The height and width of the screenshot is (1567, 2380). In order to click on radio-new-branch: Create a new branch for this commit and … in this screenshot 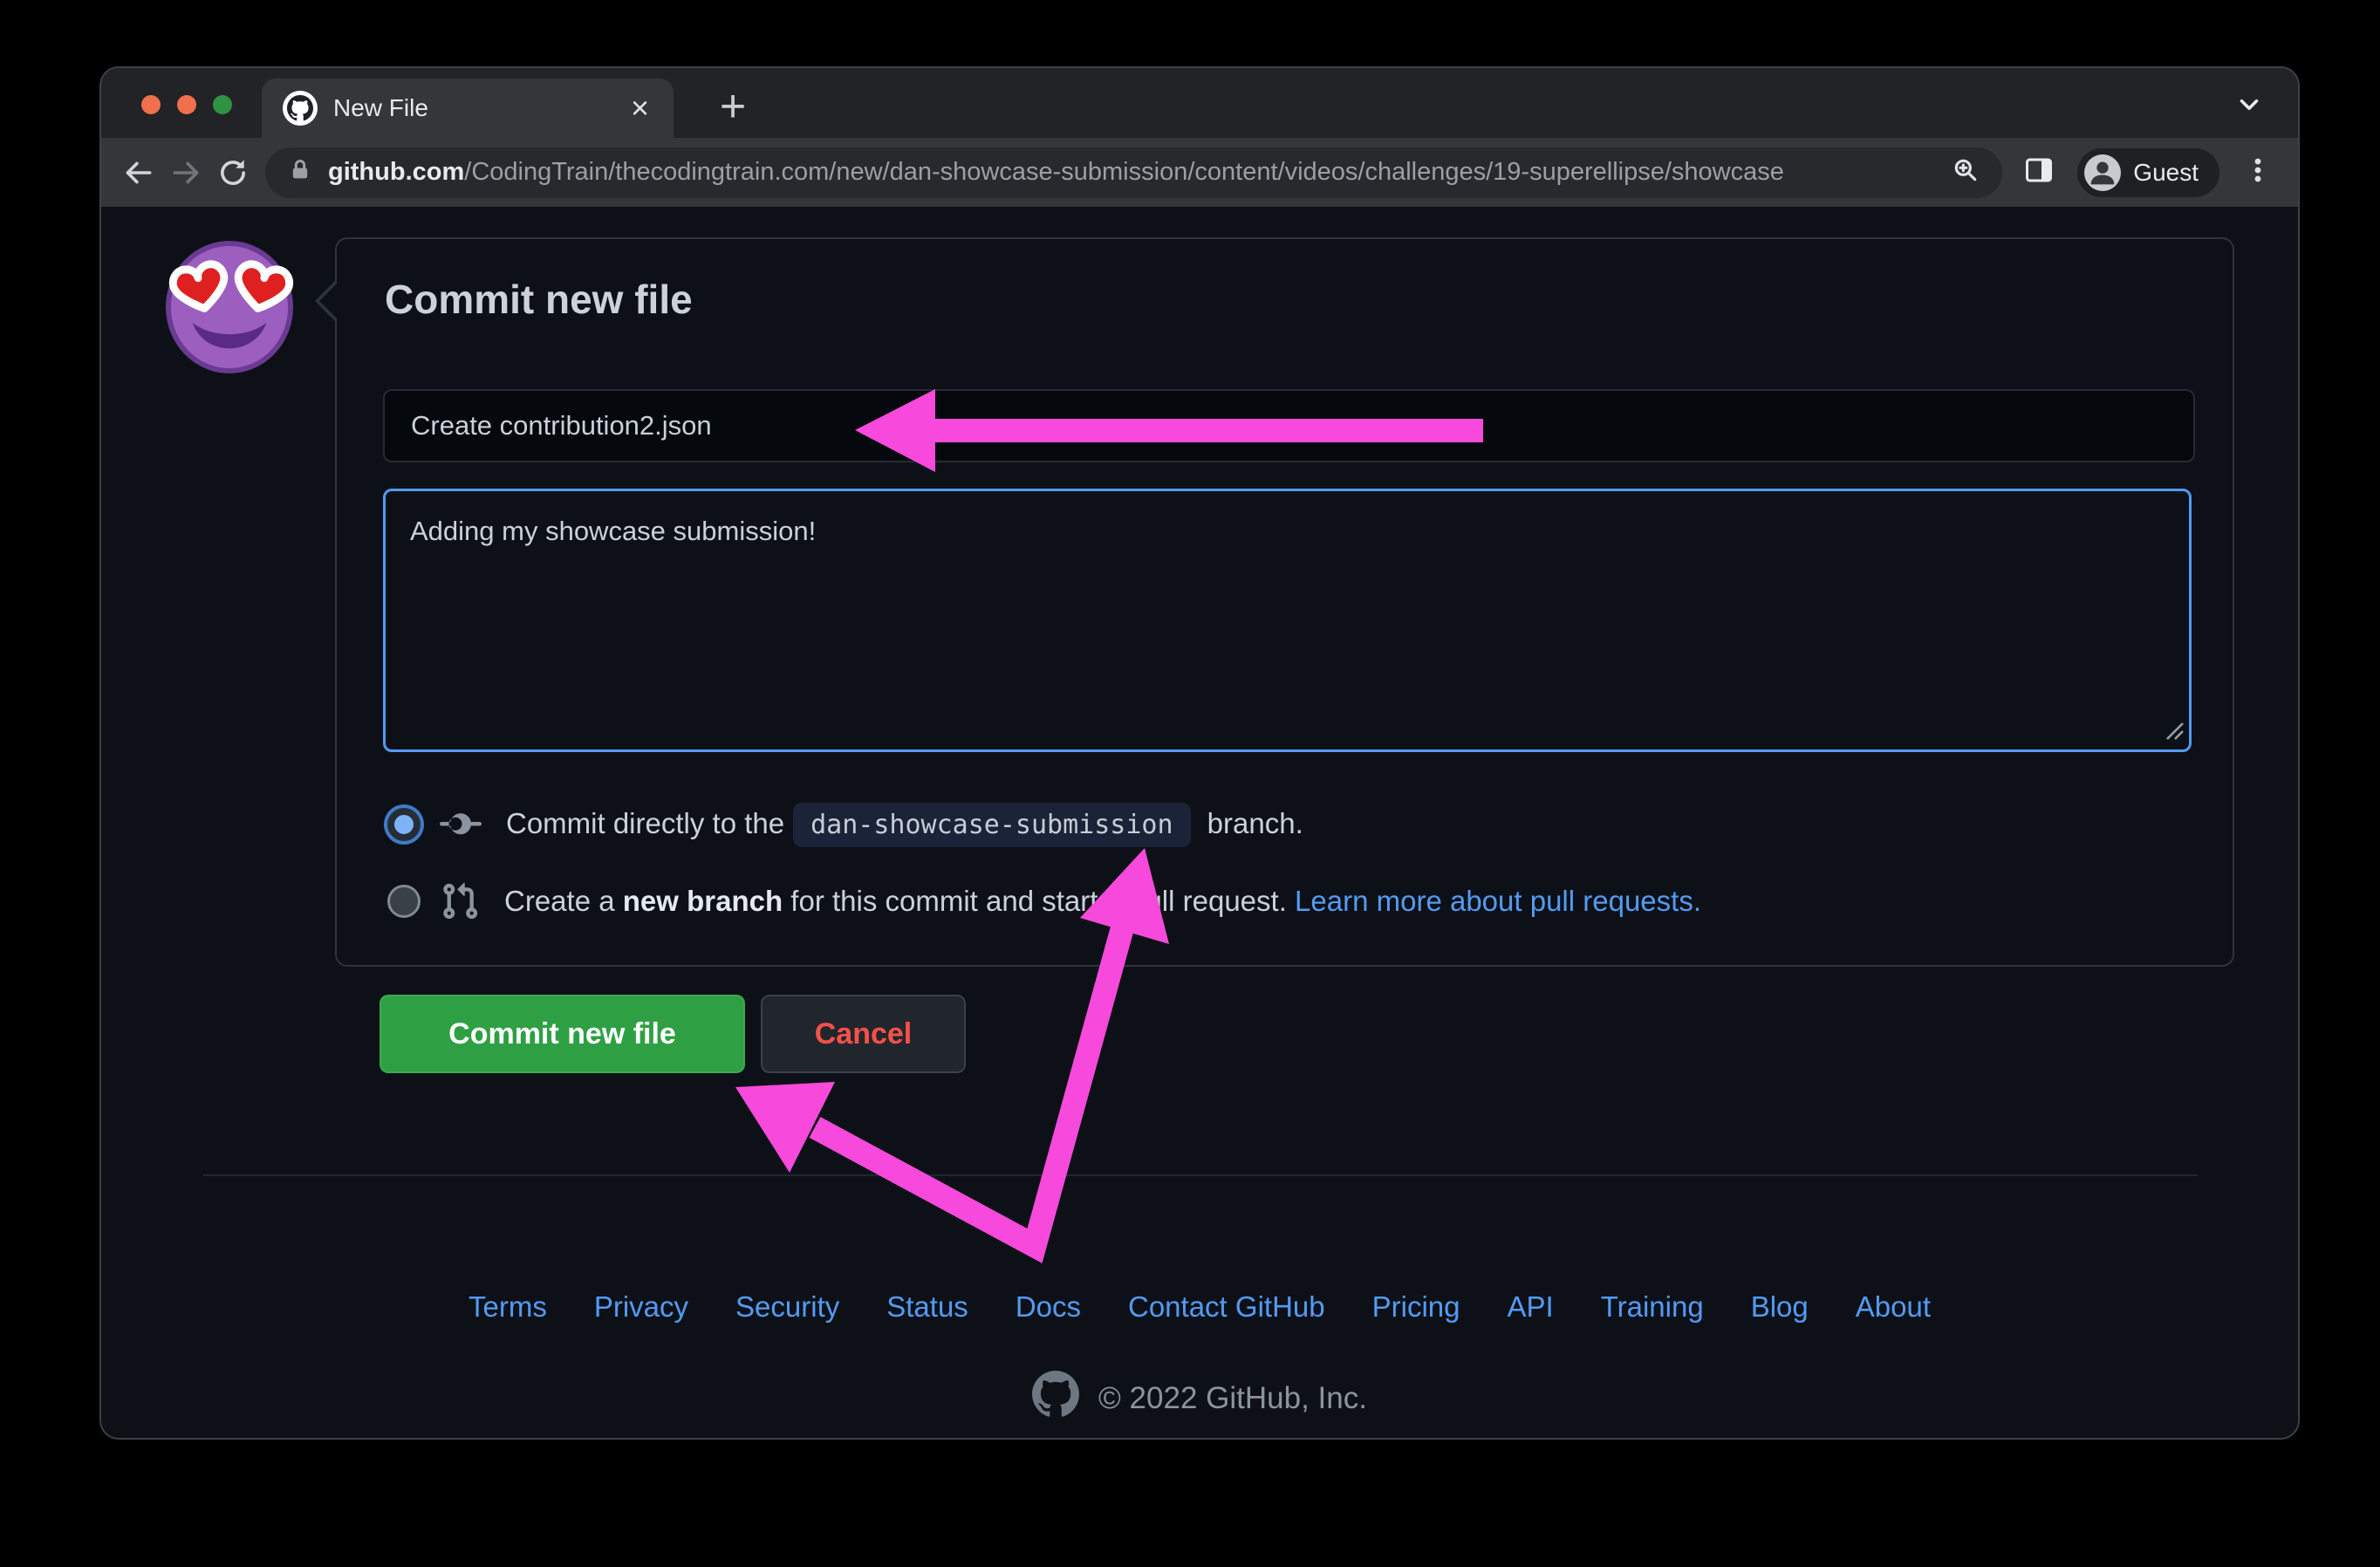, I will do `click(1044, 901)`.